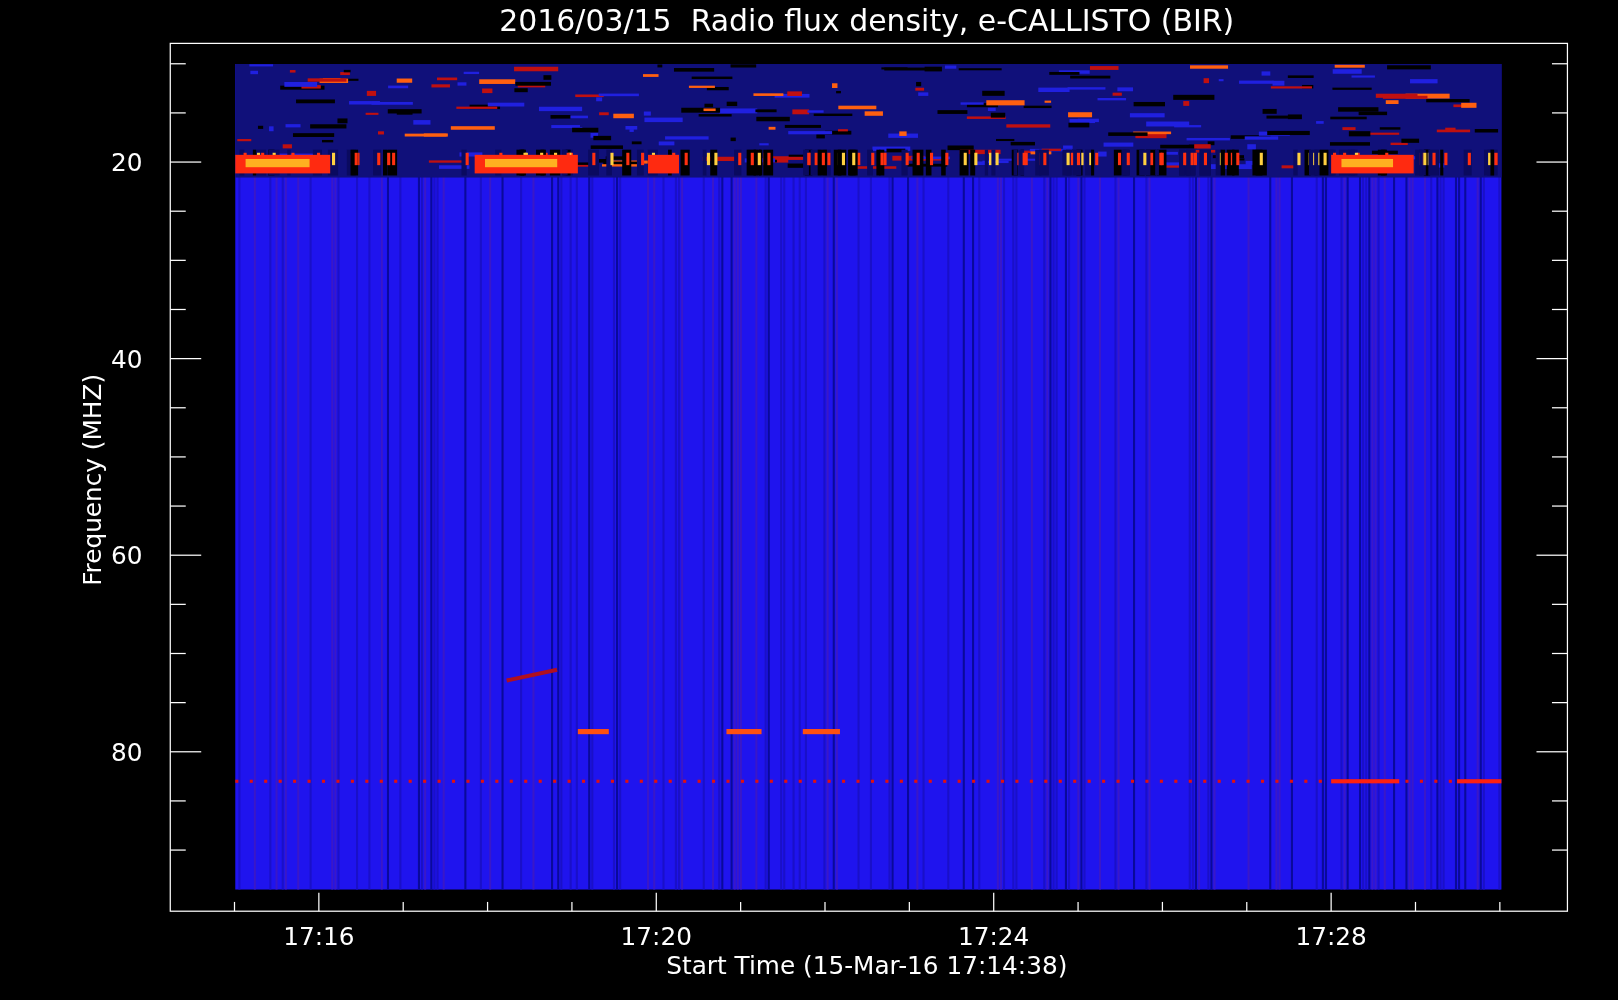 The height and width of the screenshot is (1000, 1618). Describe the element at coordinates (867, 966) in the screenshot. I see `x-axis-label: Start Time (15-Mar-16 17:14:38)` at that location.